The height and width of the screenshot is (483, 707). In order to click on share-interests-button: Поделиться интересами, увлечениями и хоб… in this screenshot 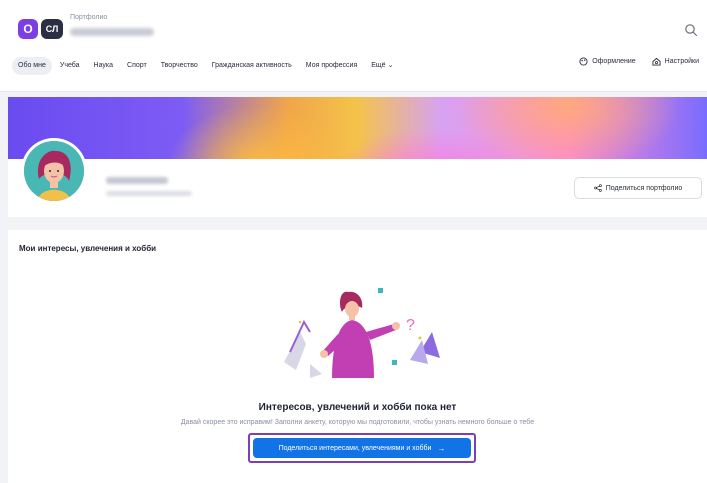, I will do `click(362, 448)`.